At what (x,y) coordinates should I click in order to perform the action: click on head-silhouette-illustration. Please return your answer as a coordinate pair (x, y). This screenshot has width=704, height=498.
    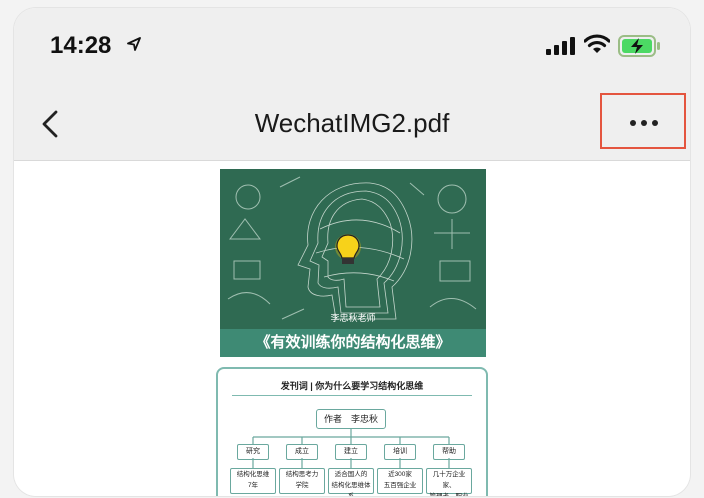
    Looking at the image, I should click on (352, 248).